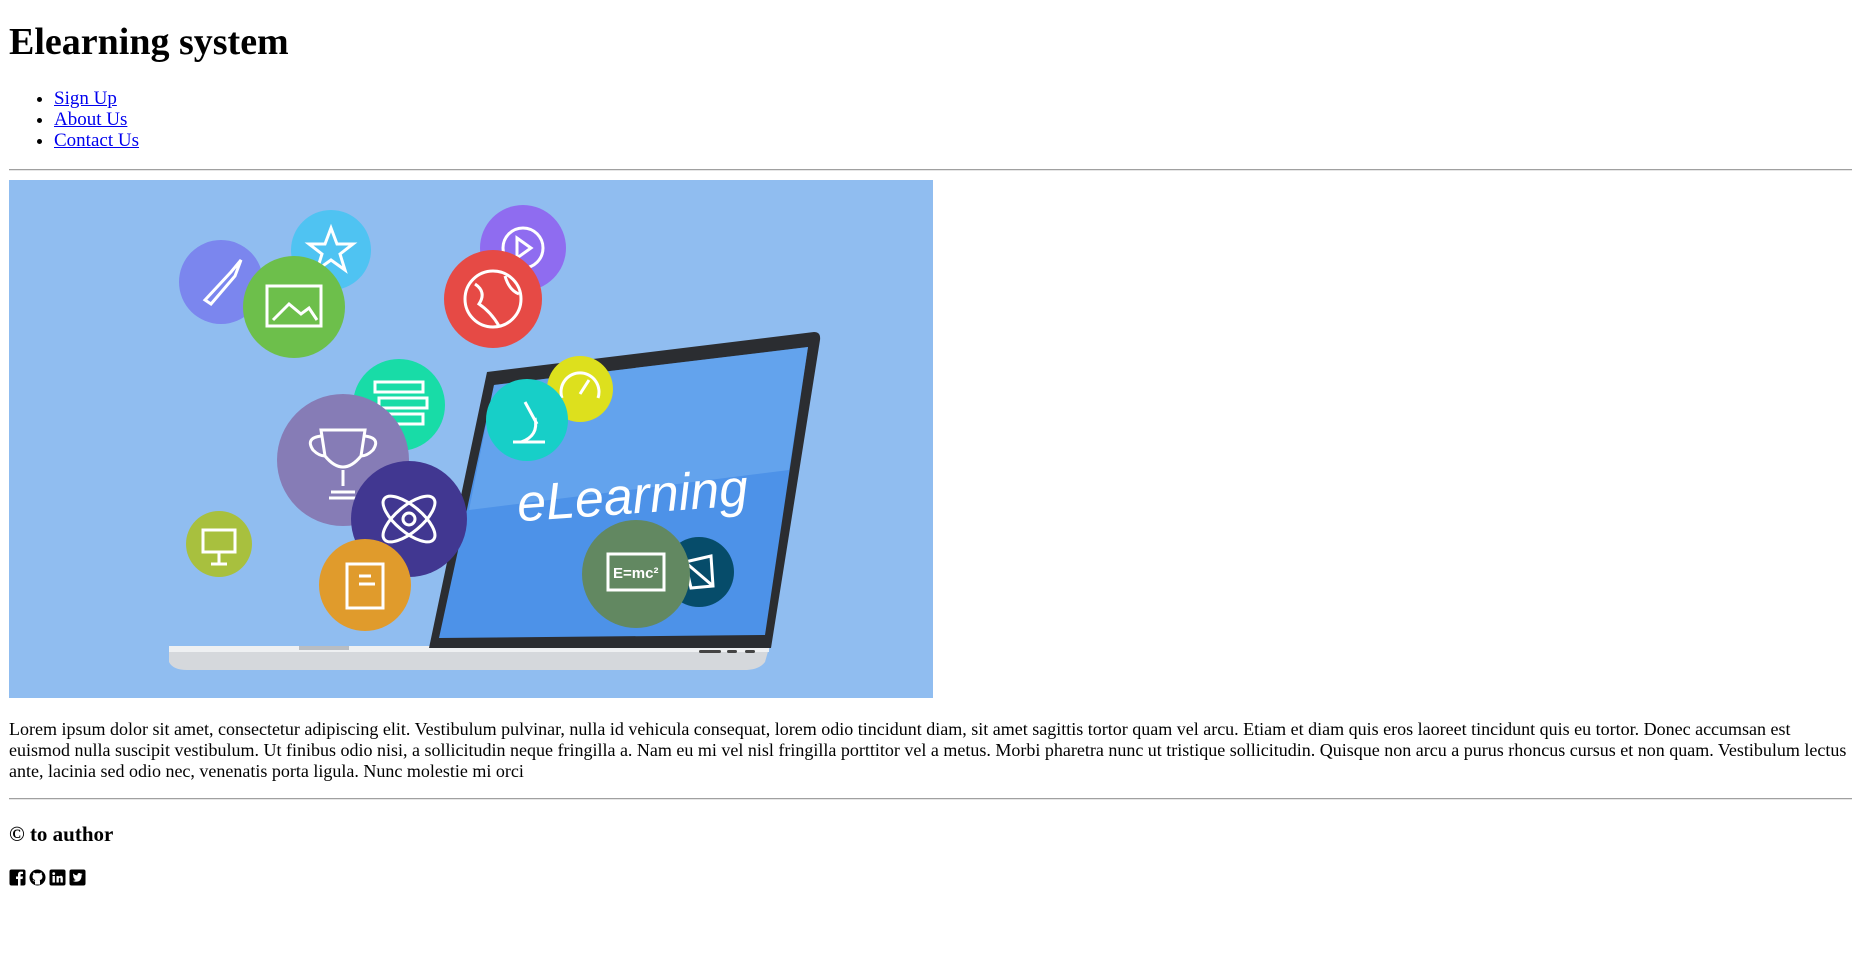 The height and width of the screenshot is (959, 1861). What do you see at coordinates (85, 98) in the screenshot?
I see `sign-up-link: Sign Up` at bounding box center [85, 98].